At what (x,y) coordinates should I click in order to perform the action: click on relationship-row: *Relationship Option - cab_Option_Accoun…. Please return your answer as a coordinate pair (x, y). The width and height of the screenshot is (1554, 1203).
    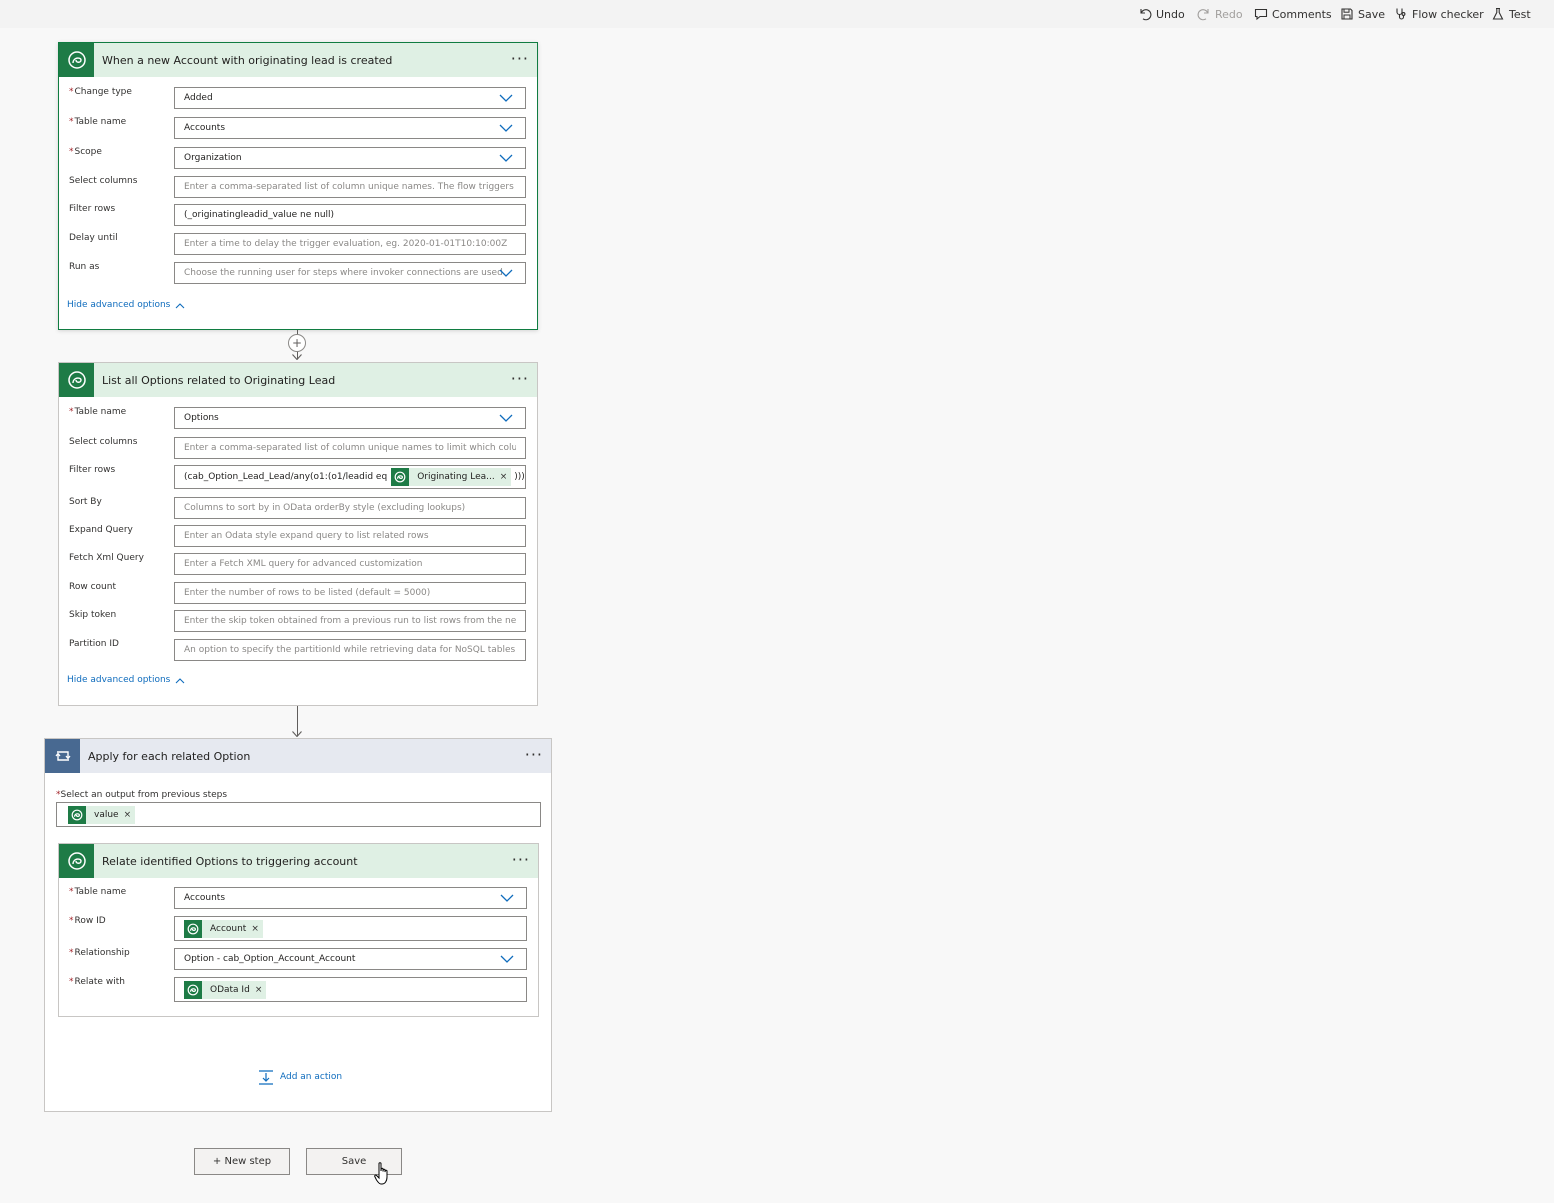
    Looking at the image, I should click on (298, 959).